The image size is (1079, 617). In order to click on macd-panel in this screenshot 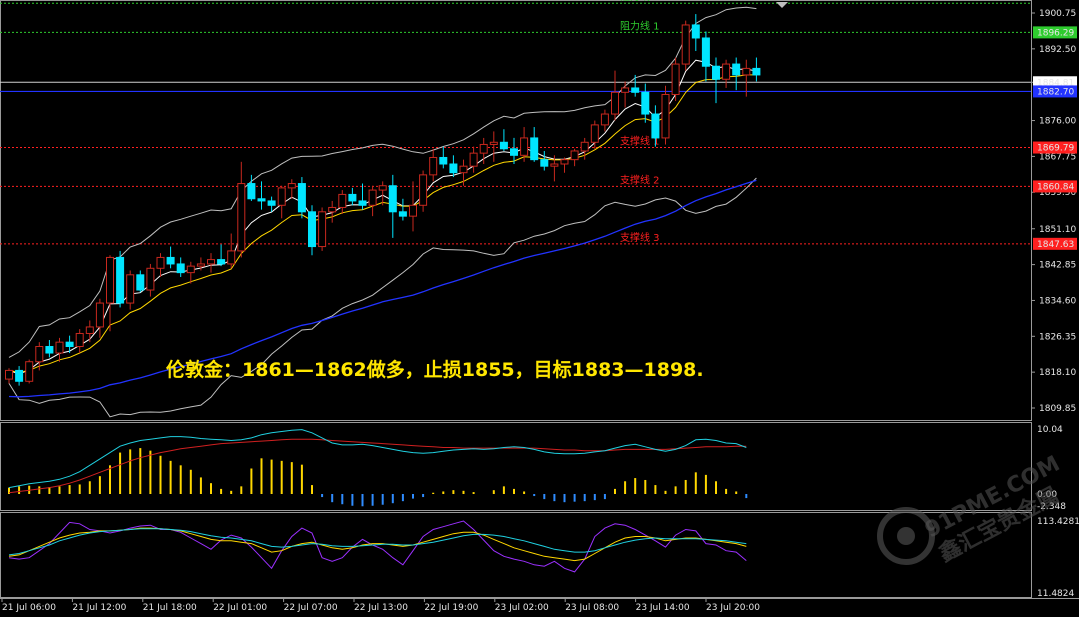, I will do `click(516, 466)`.